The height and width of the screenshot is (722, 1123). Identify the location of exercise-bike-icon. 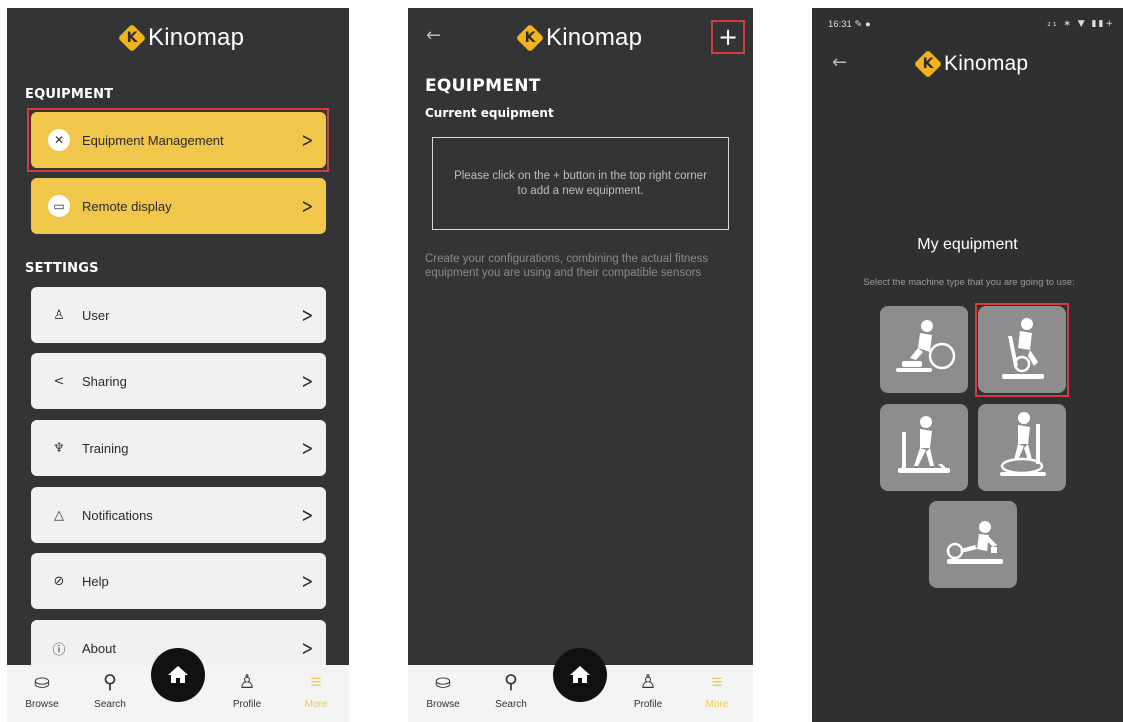
(1023, 348).